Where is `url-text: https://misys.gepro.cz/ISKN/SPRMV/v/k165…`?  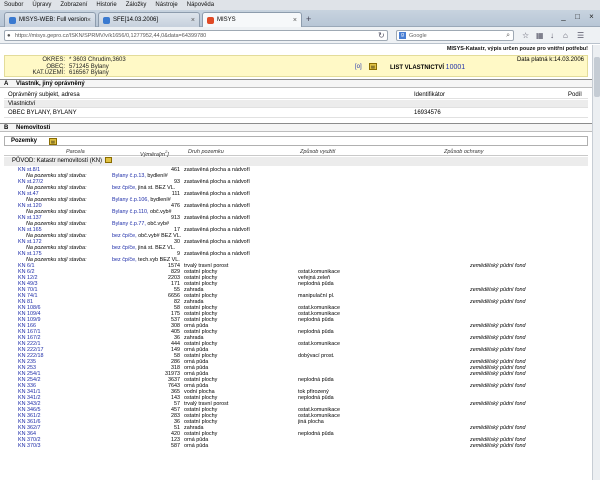
url-text: https://misys.gepro.cz/ISKN/SPRMV/v/k165… is located at coordinates (111, 36).